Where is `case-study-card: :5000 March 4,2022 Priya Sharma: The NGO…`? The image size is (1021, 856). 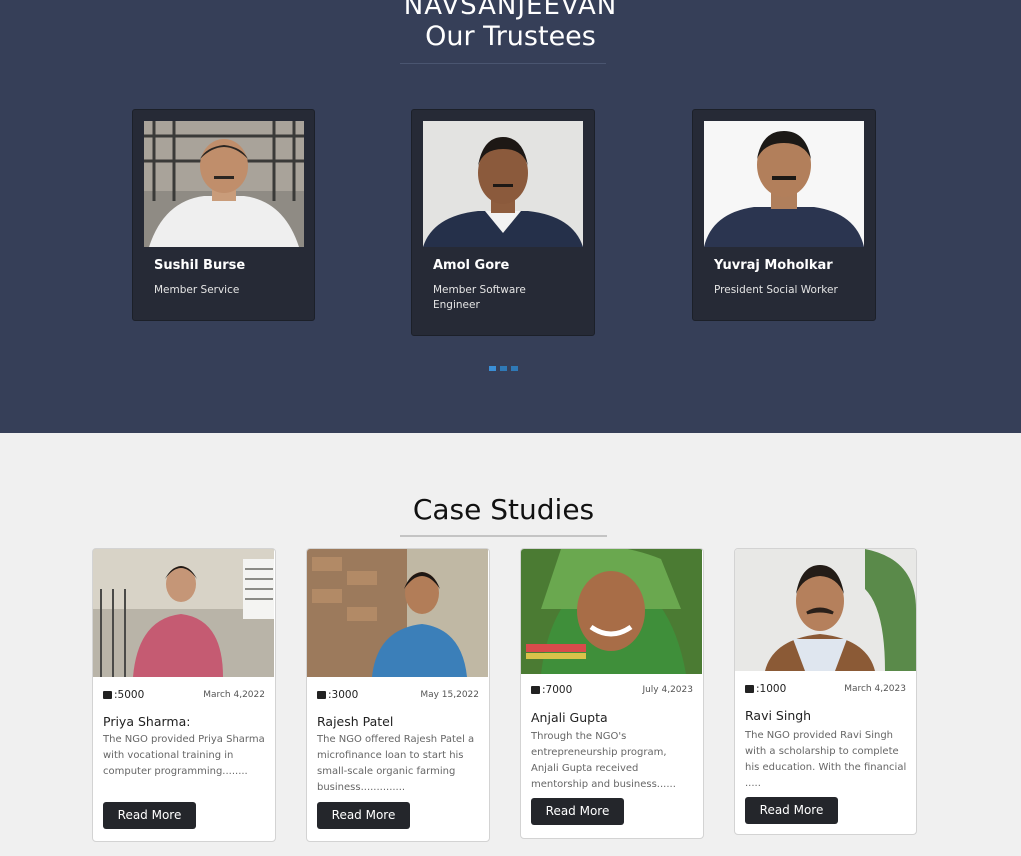
case-study-card: :5000 March 4,2022 Priya Sharma: The NGO… is located at coordinates (184, 695).